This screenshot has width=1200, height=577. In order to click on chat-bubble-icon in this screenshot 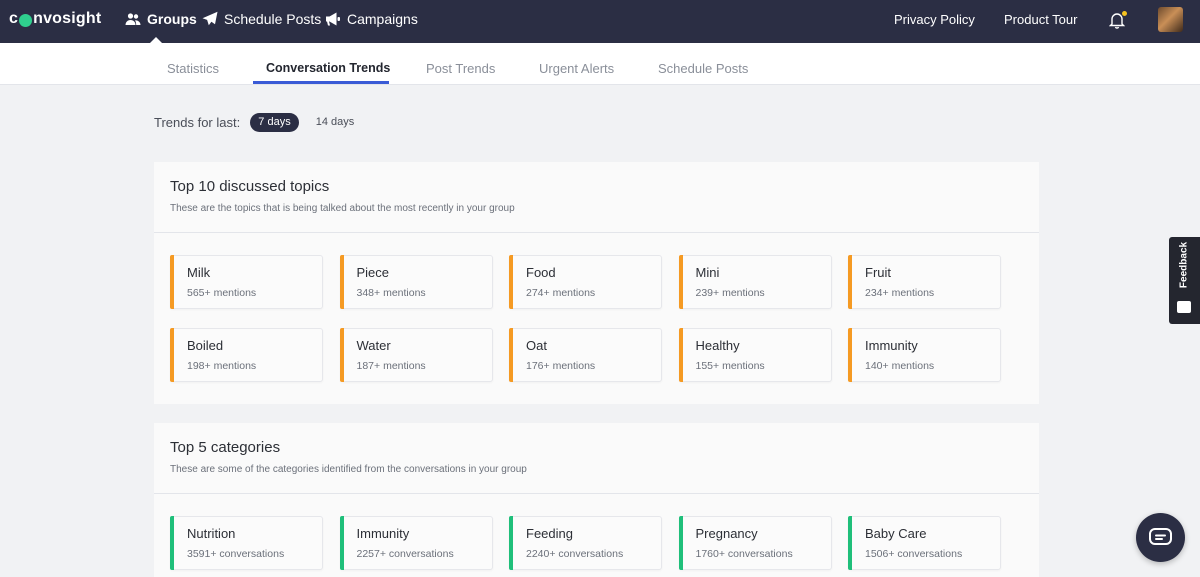, I will do `click(1160, 536)`.